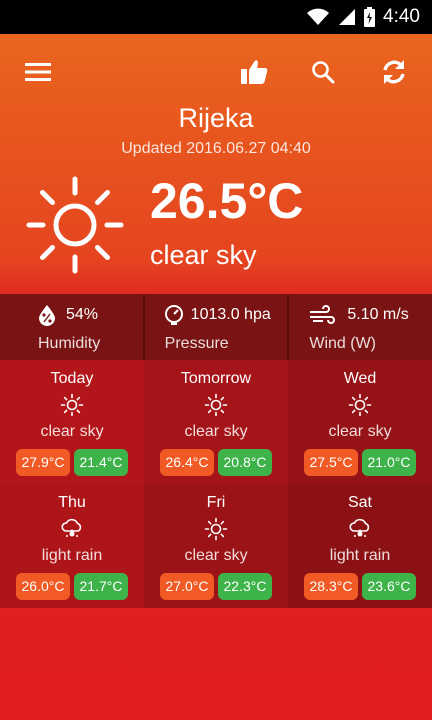 The image size is (432, 720). What do you see at coordinates (360, 422) in the screenshot?
I see `forecast-day: Wed clear sky 27.5°C 21.0°C` at bounding box center [360, 422].